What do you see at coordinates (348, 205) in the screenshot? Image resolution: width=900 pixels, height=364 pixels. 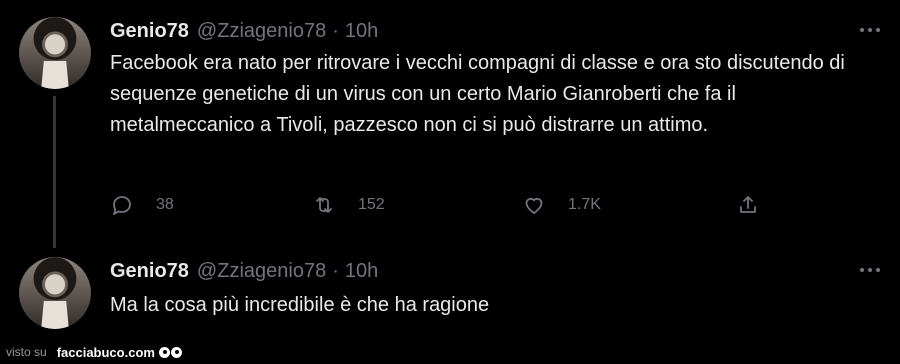 I see `retweet-button: 152` at bounding box center [348, 205].